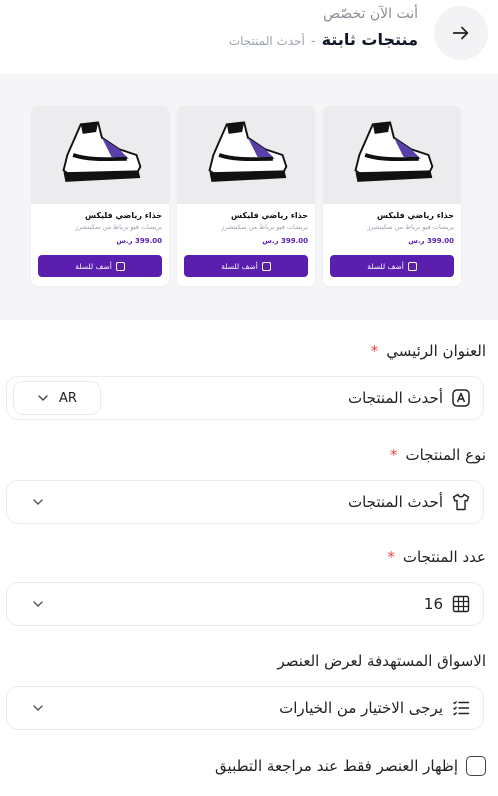 The height and width of the screenshot is (796, 498). Describe the element at coordinates (395, 502) in the screenshot. I see `product-type-value: أحدث المنتجات` at that location.